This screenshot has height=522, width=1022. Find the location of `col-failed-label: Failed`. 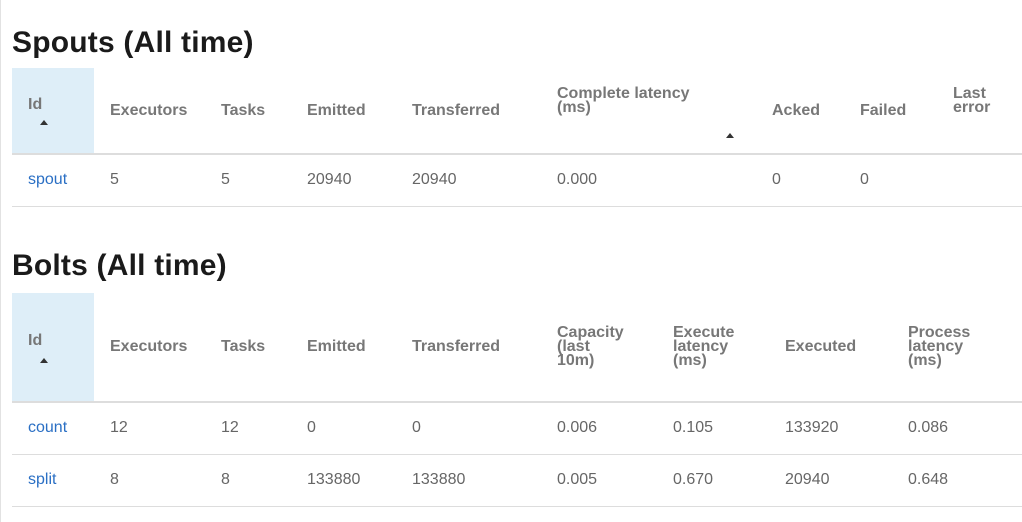

col-failed-label: Failed is located at coordinates (883, 110).